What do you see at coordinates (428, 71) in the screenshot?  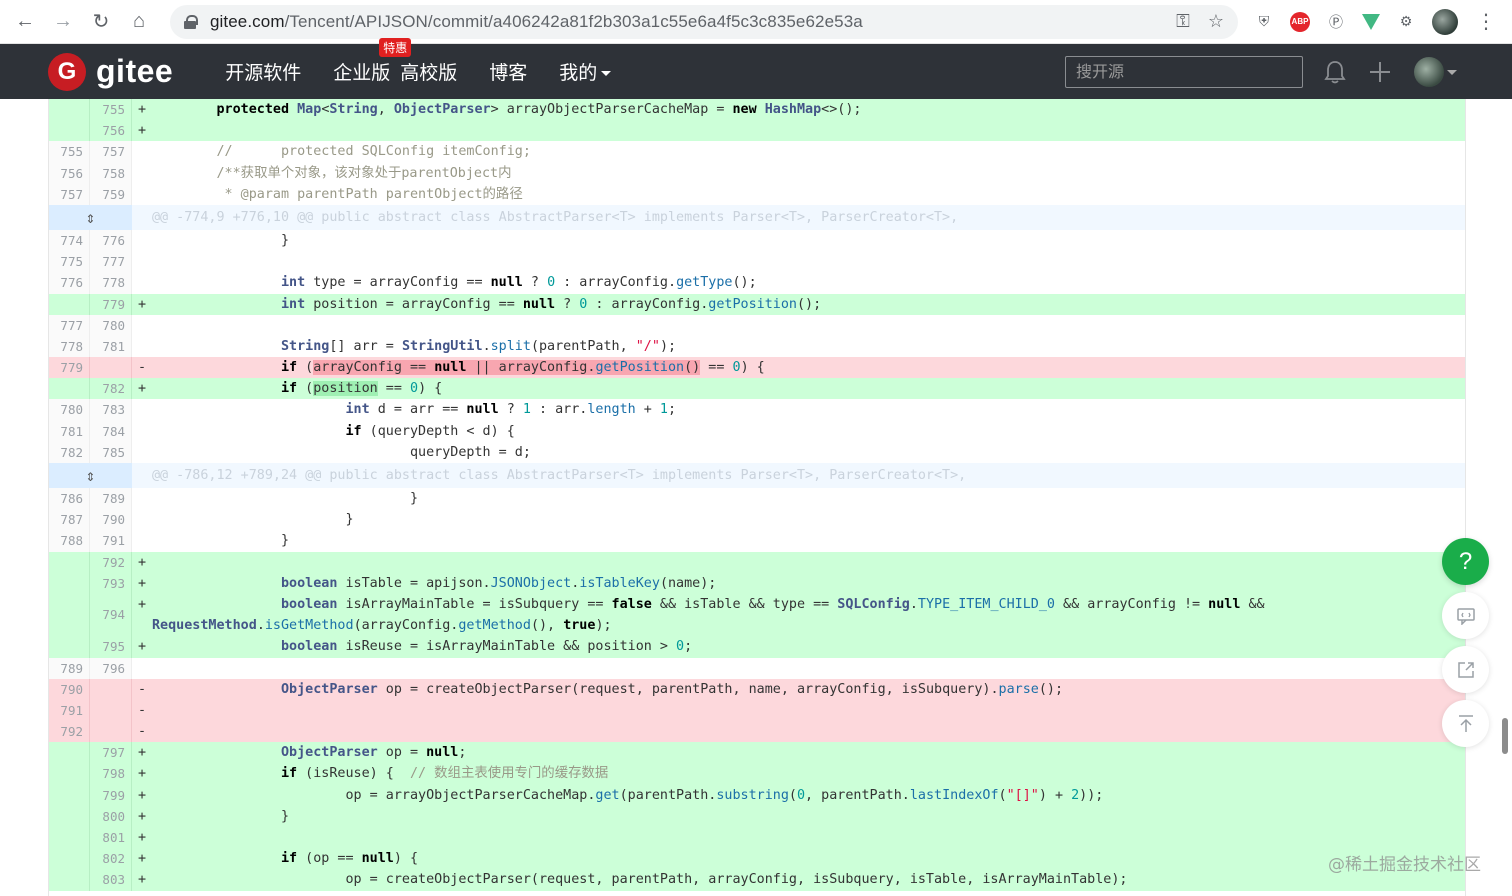 I see `nav-education: 高校版` at bounding box center [428, 71].